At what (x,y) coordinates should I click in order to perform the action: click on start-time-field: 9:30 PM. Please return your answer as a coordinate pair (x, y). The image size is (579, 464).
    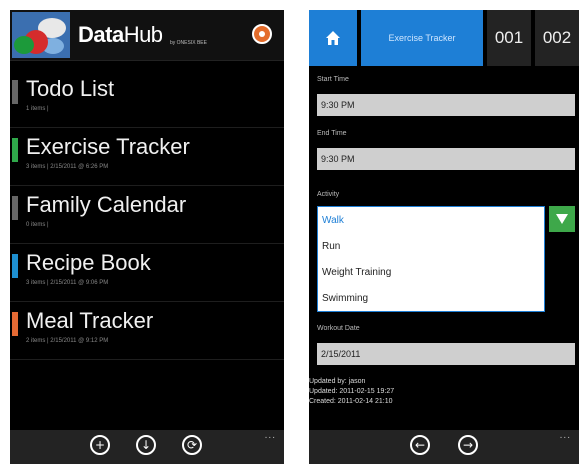
    Looking at the image, I should click on (446, 105).